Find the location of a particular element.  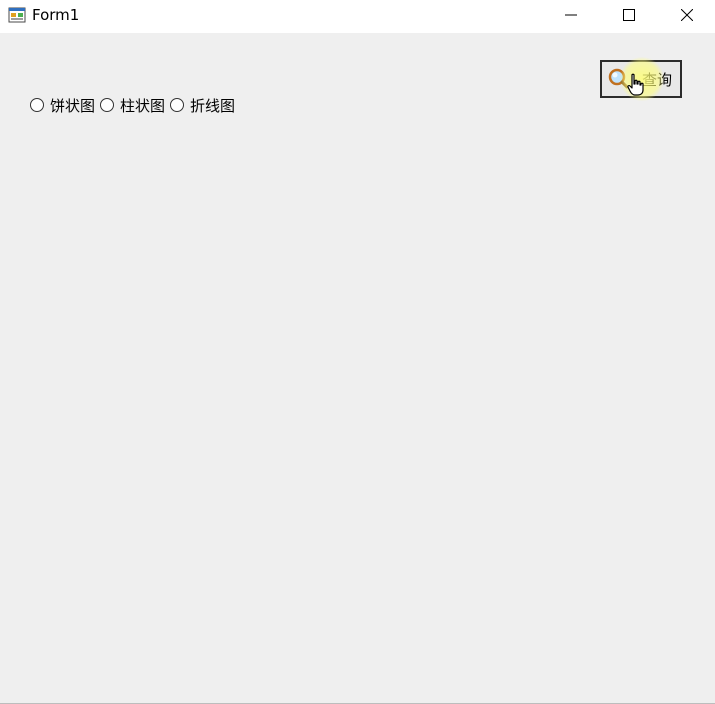

radio-line-chart: 折线图 is located at coordinates (202, 105).